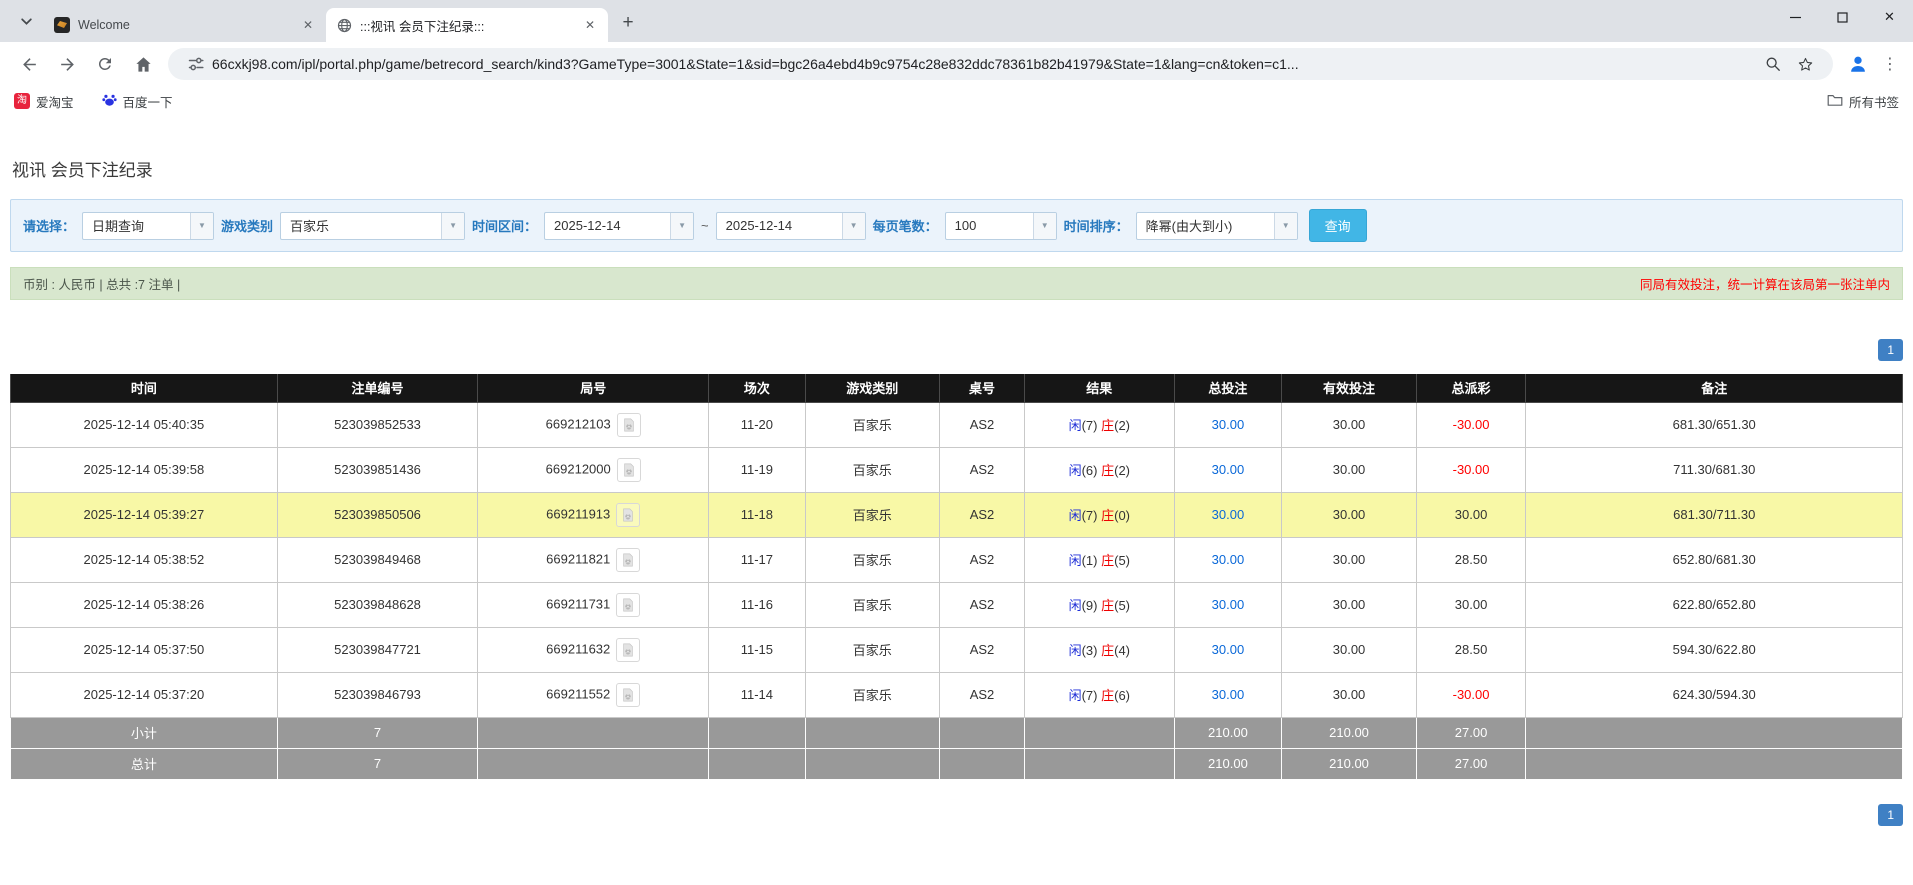  I want to click on sort-select: 降幂(由大到小) ▼, so click(1216, 225).